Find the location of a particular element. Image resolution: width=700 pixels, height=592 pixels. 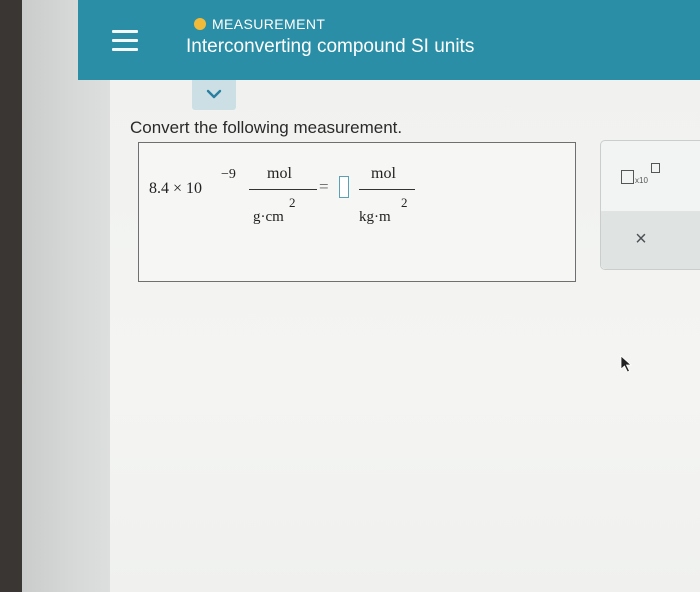

clear-area: × is located at coordinates (650, 240).